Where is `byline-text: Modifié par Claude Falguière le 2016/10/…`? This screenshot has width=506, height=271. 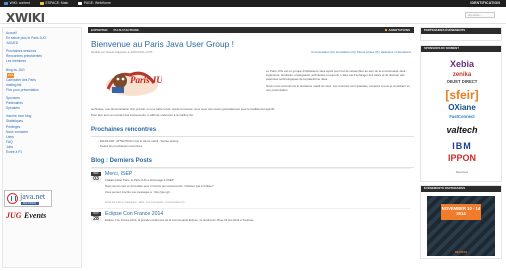 byline-text: Modifié par Claude Falguière le 2016/10/… is located at coordinates (122, 52).